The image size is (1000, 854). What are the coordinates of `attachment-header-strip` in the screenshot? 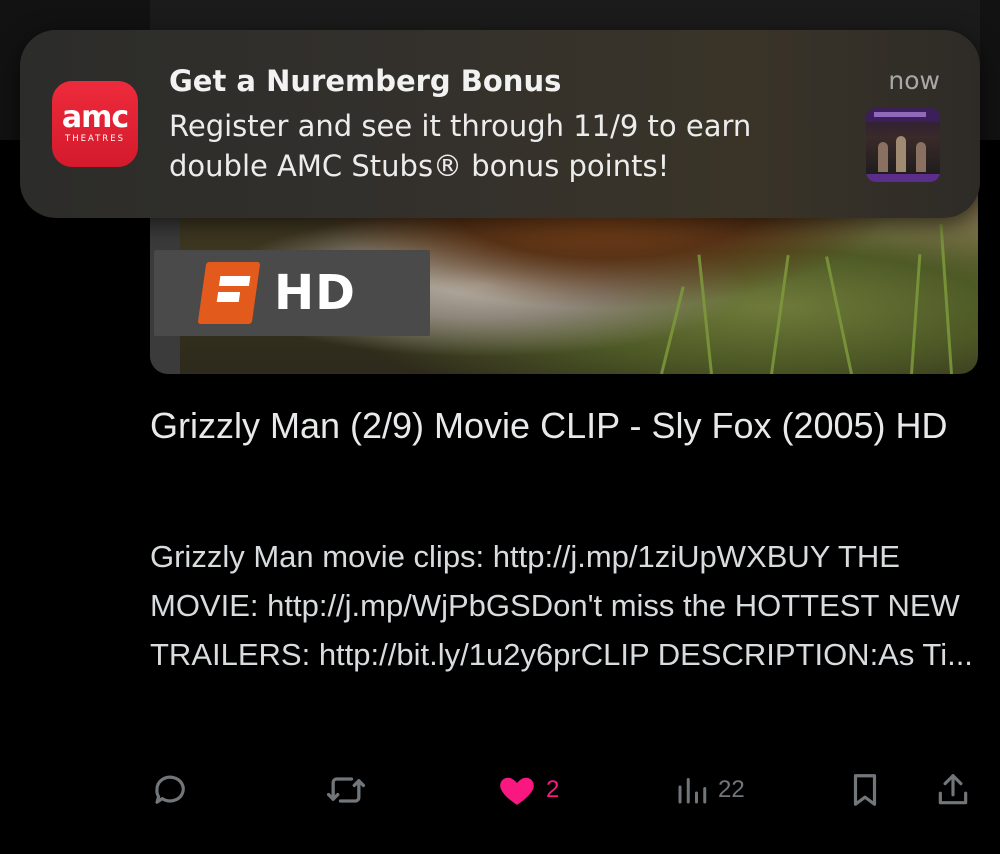 It's located at (903, 115).